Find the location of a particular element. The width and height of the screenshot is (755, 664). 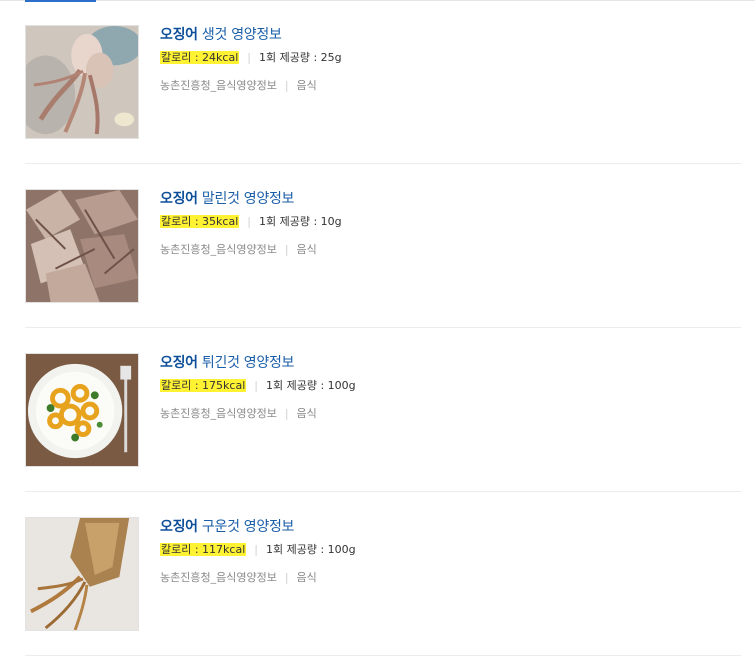

calorie-badge: 칼로리 : 24kcal is located at coordinates (200, 57).